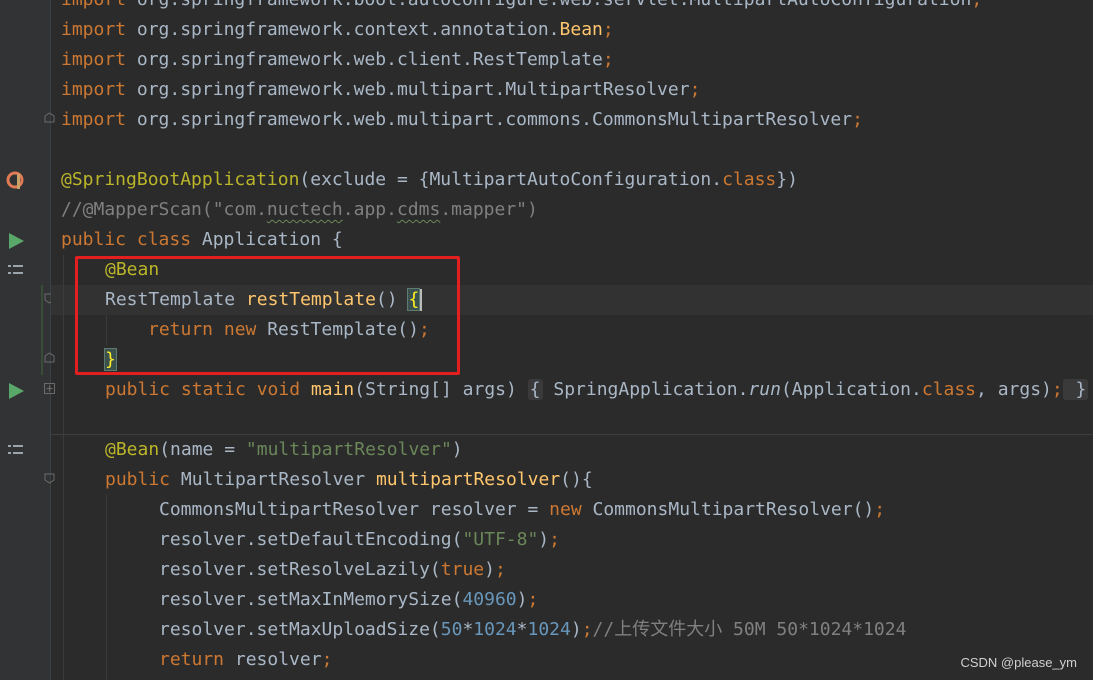 The image size is (1093, 680). I want to click on code-line: return resolver;, so click(246, 659).